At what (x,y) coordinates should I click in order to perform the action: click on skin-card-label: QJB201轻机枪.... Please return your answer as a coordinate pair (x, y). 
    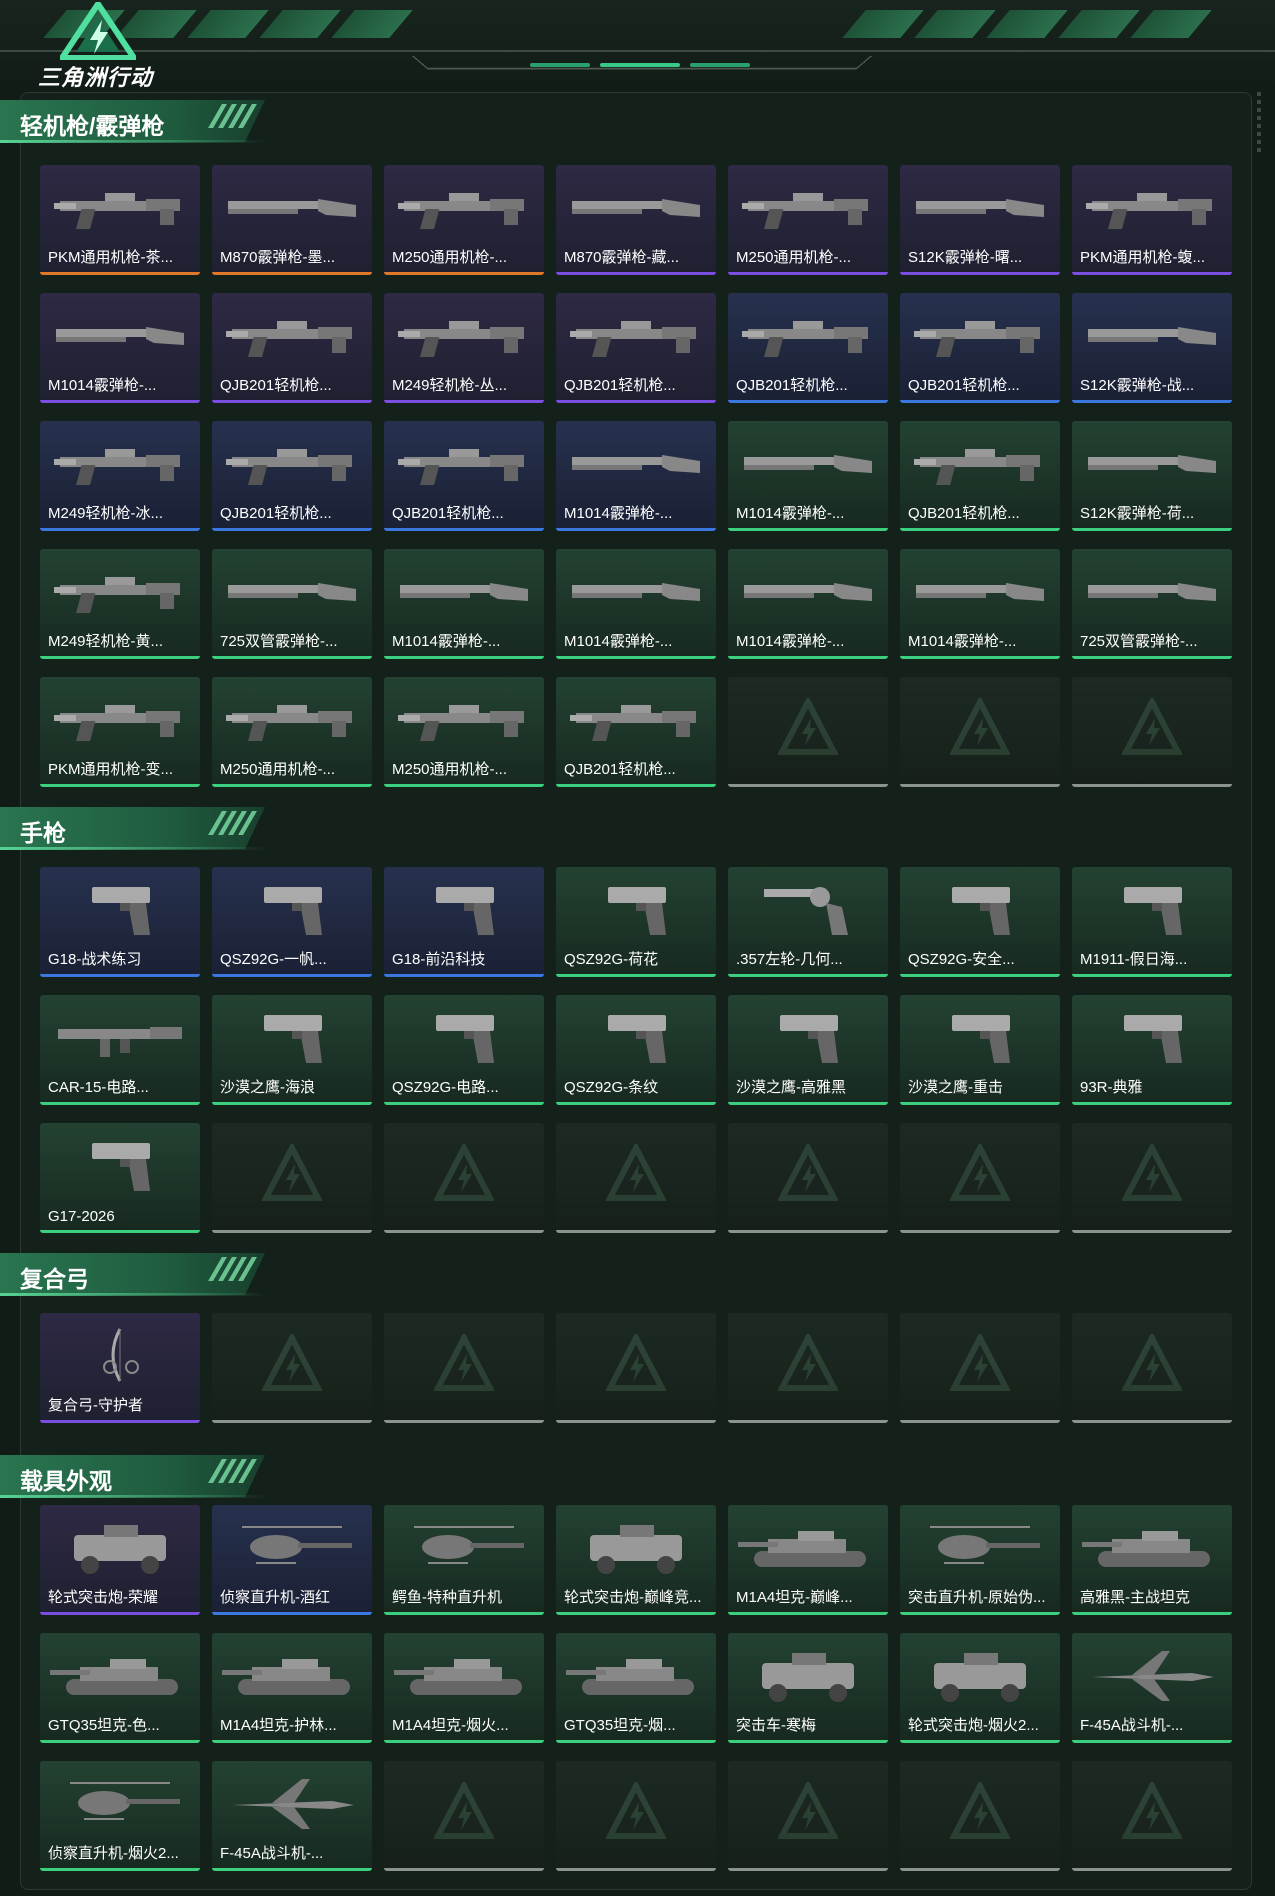
    Looking at the image, I should click on (276, 513).